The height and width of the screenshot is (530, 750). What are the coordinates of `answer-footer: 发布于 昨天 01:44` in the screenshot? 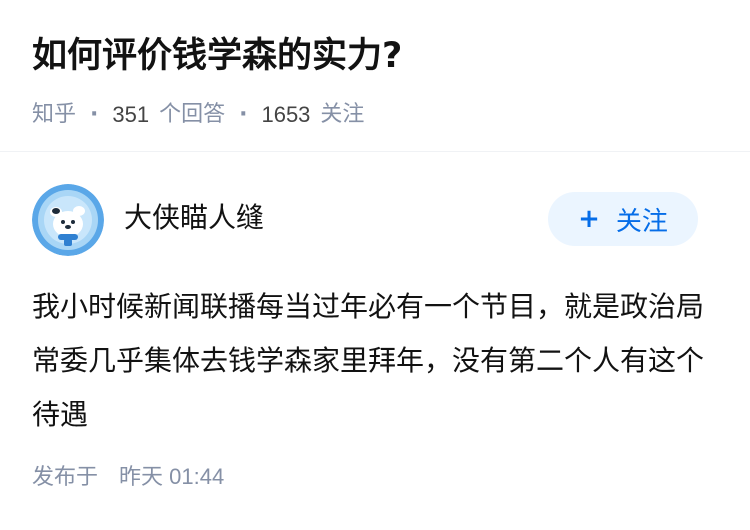 It's located at (128, 477).